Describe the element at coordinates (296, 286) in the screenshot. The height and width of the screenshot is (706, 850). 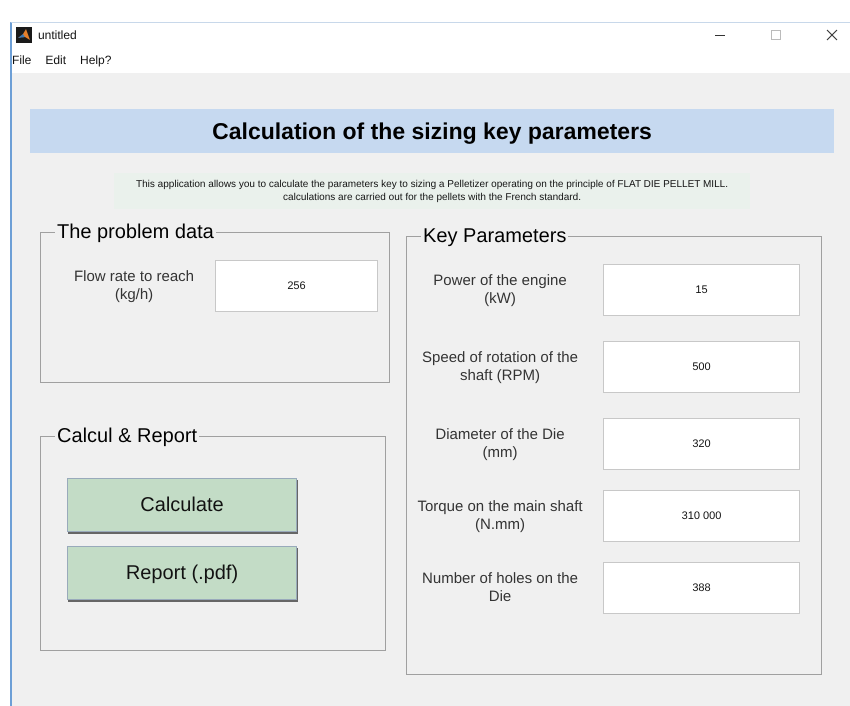
I see `input-field: 256` at that location.